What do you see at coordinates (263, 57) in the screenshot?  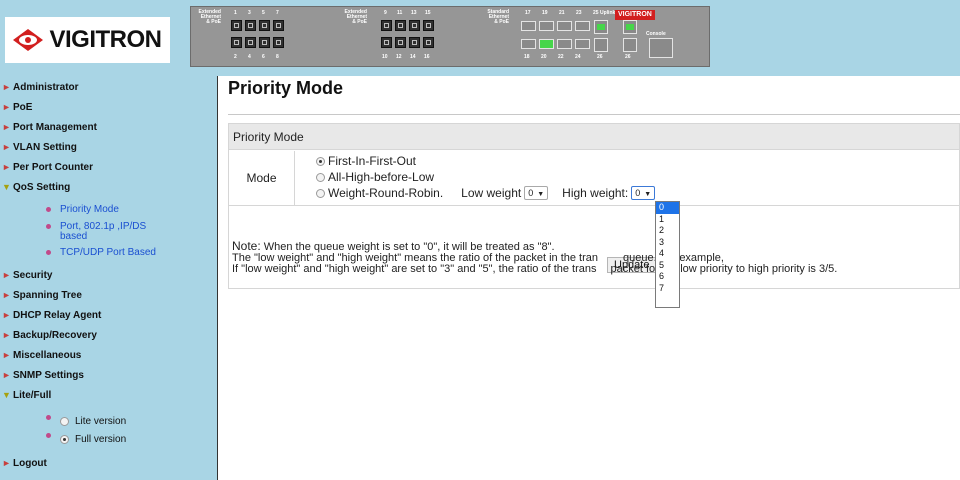 I see `port-number: 6` at bounding box center [263, 57].